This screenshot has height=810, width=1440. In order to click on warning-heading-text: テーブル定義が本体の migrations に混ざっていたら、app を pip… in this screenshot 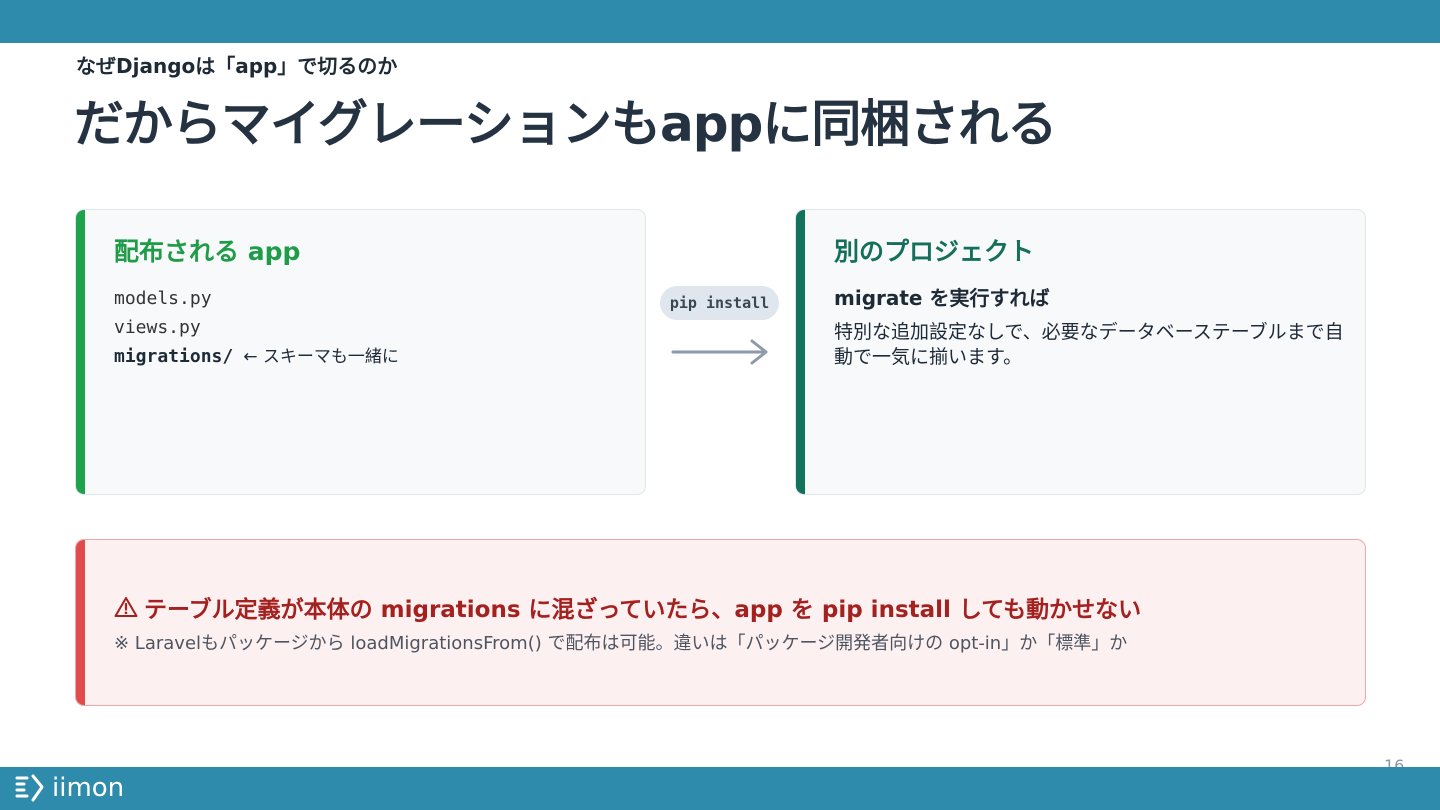, I will do `click(643, 610)`.